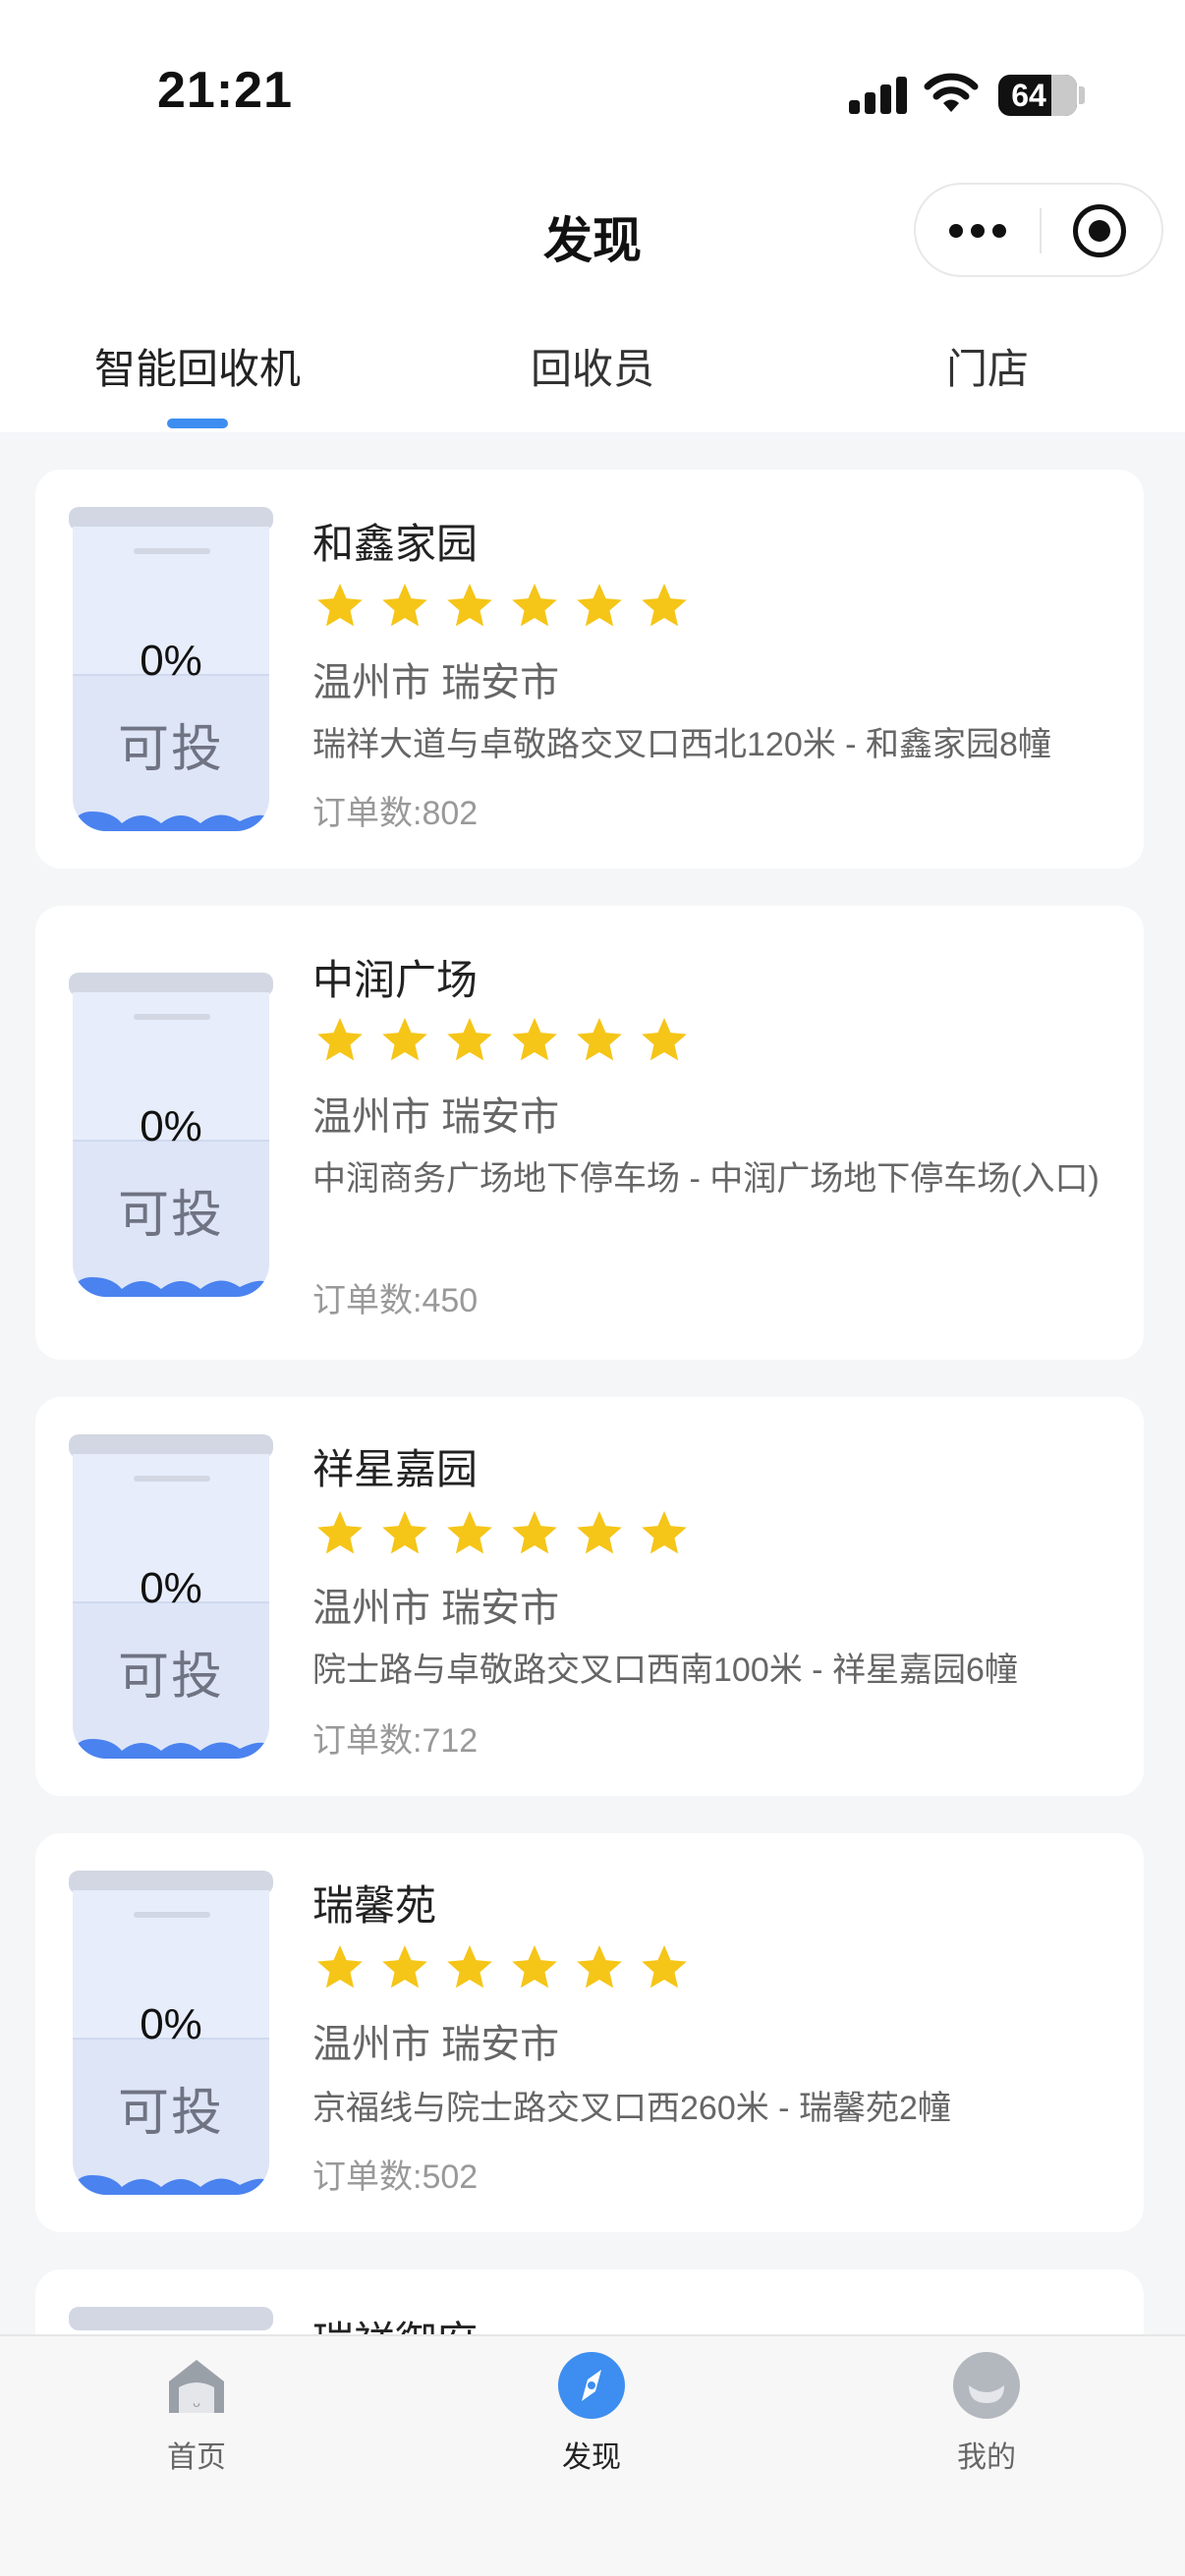 The image size is (1185, 2576). Describe the element at coordinates (396, 544) in the screenshot. I see `location-name: 和鑫家园` at that location.